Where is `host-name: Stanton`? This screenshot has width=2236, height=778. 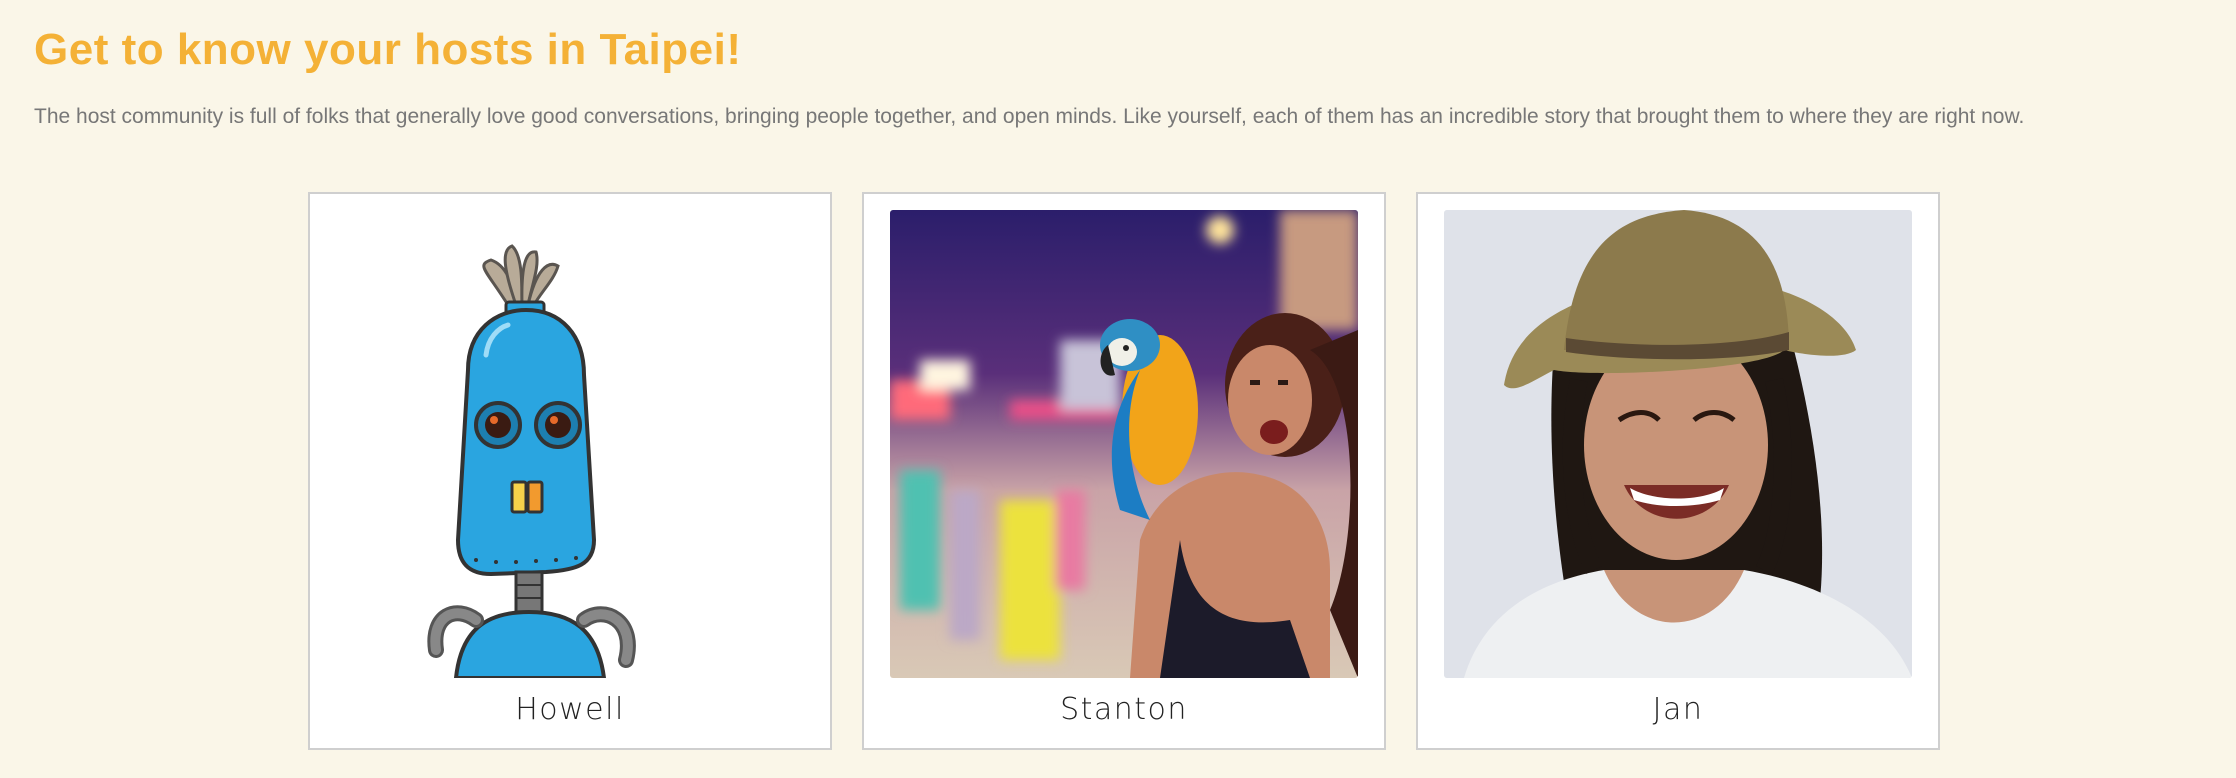 host-name: Stanton is located at coordinates (1124, 709).